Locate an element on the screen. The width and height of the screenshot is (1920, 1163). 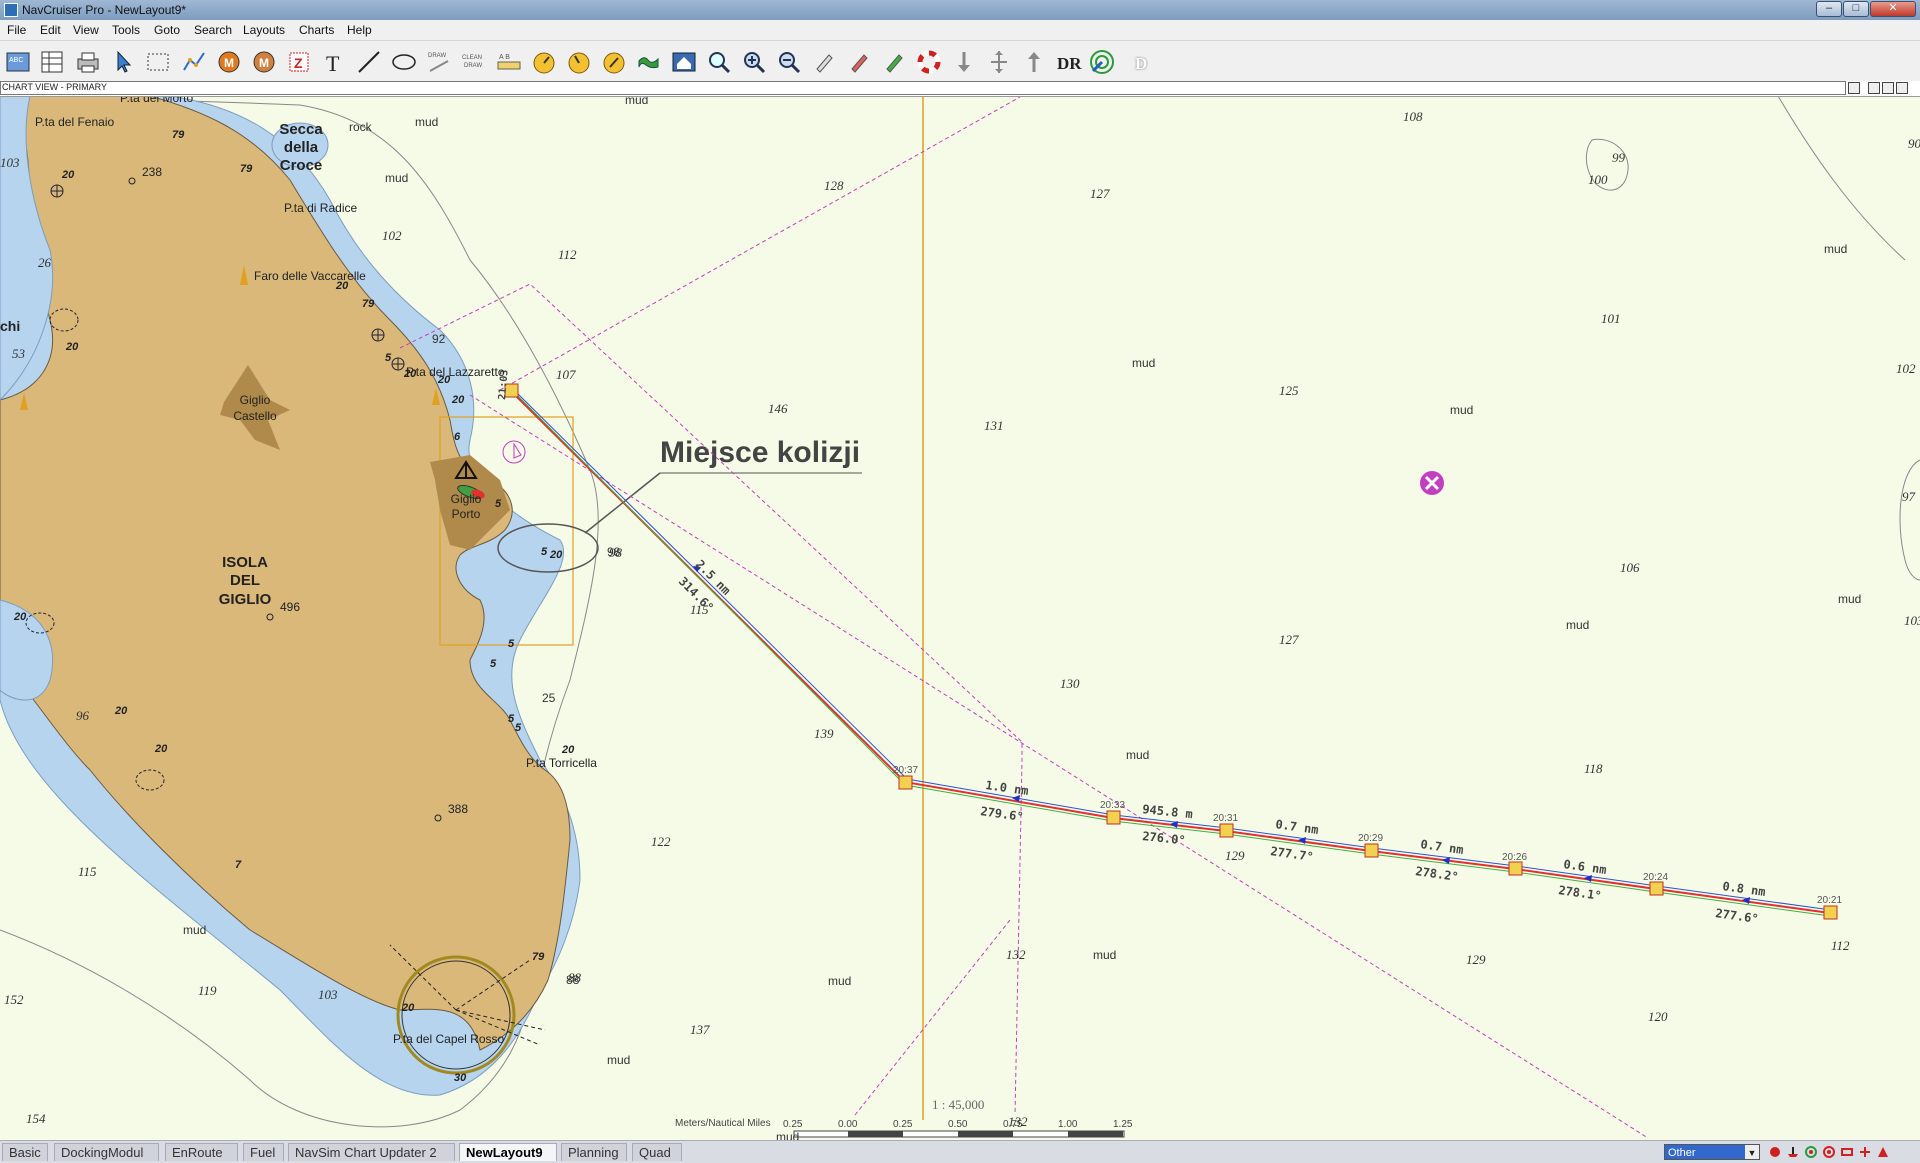
z-marker-icon: Z is located at coordinates (299, 62).